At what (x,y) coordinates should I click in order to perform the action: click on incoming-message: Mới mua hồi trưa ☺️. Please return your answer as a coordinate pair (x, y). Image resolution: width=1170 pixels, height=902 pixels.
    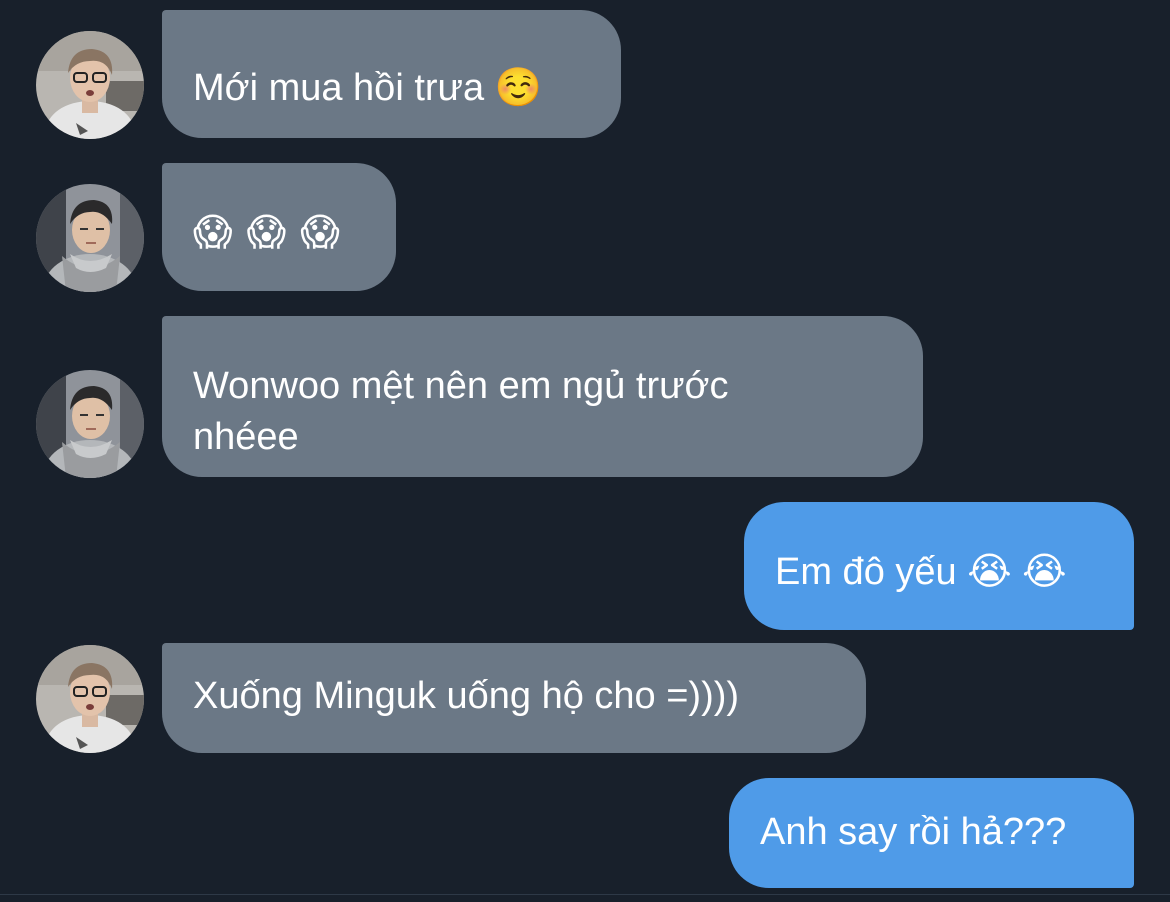
    Looking at the image, I should click on (391, 74).